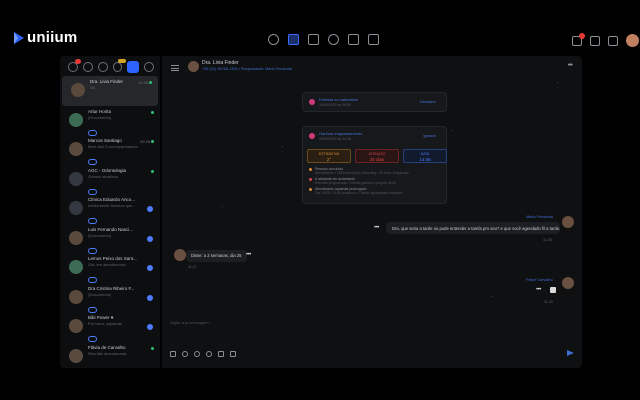 The height and width of the screenshot is (400, 640). I want to click on apps-icon, so click(613, 40).